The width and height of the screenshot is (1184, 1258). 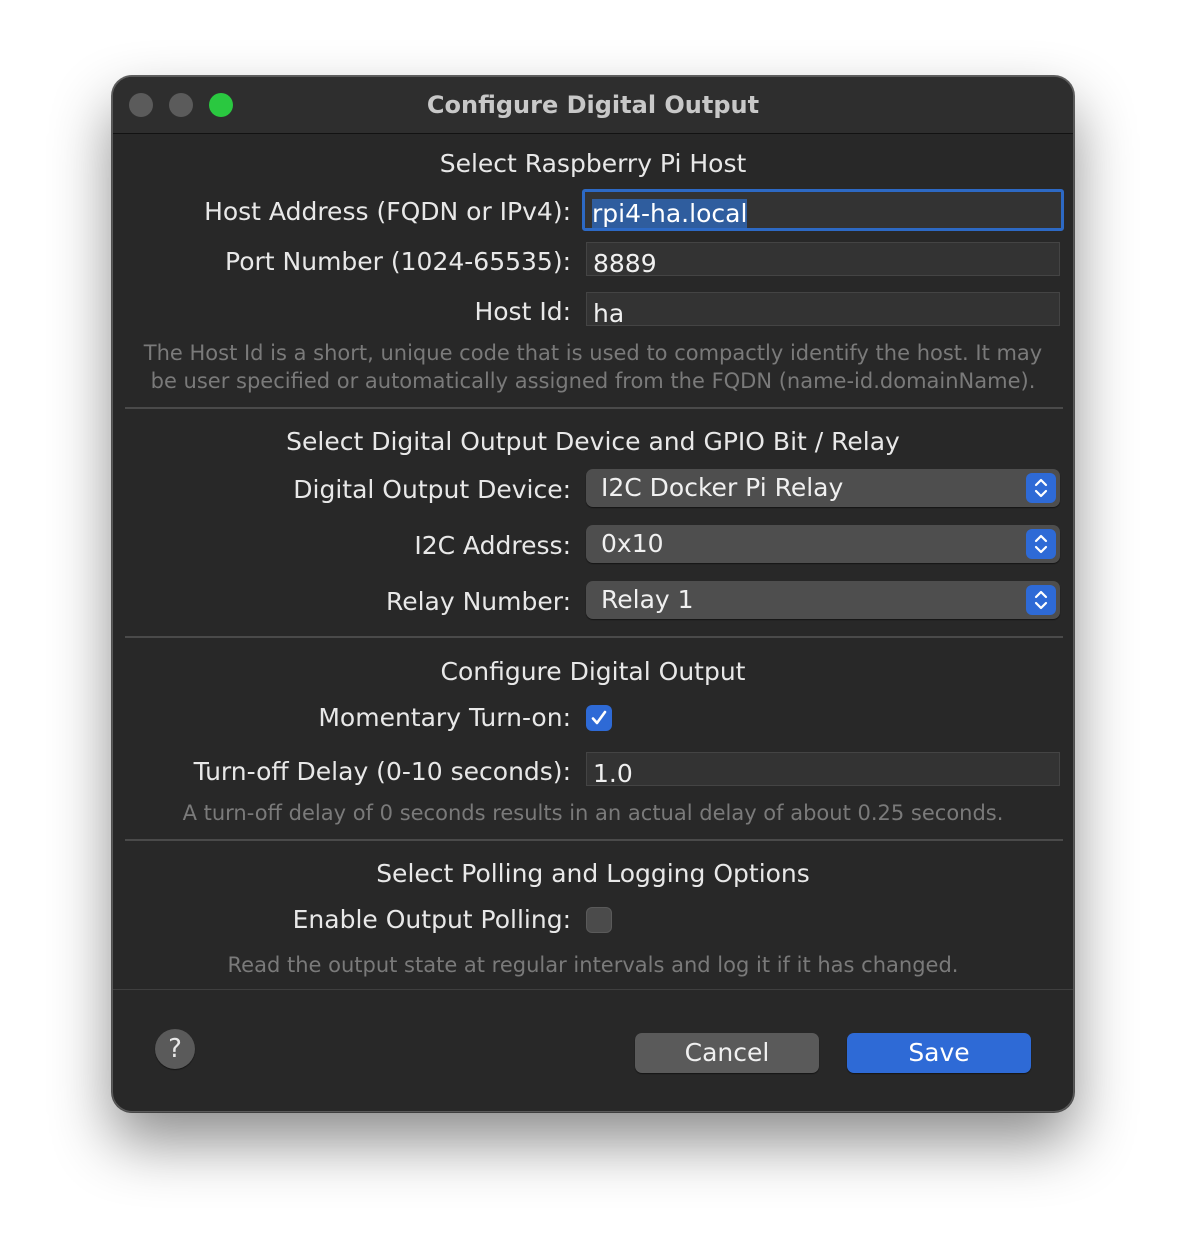 I want to click on output-section-title: Configure Digital Output, so click(x=593, y=671).